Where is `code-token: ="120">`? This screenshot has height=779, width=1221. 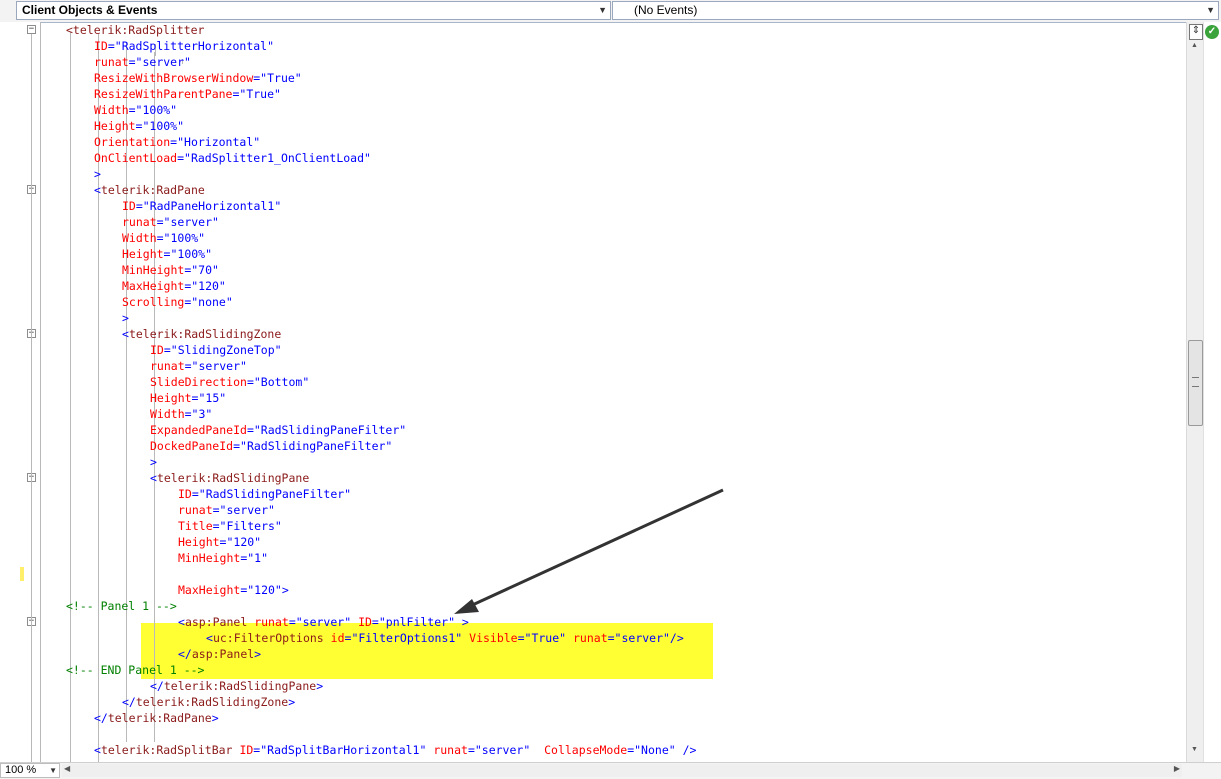
code-token: ="120"> is located at coordinates (264, 590).